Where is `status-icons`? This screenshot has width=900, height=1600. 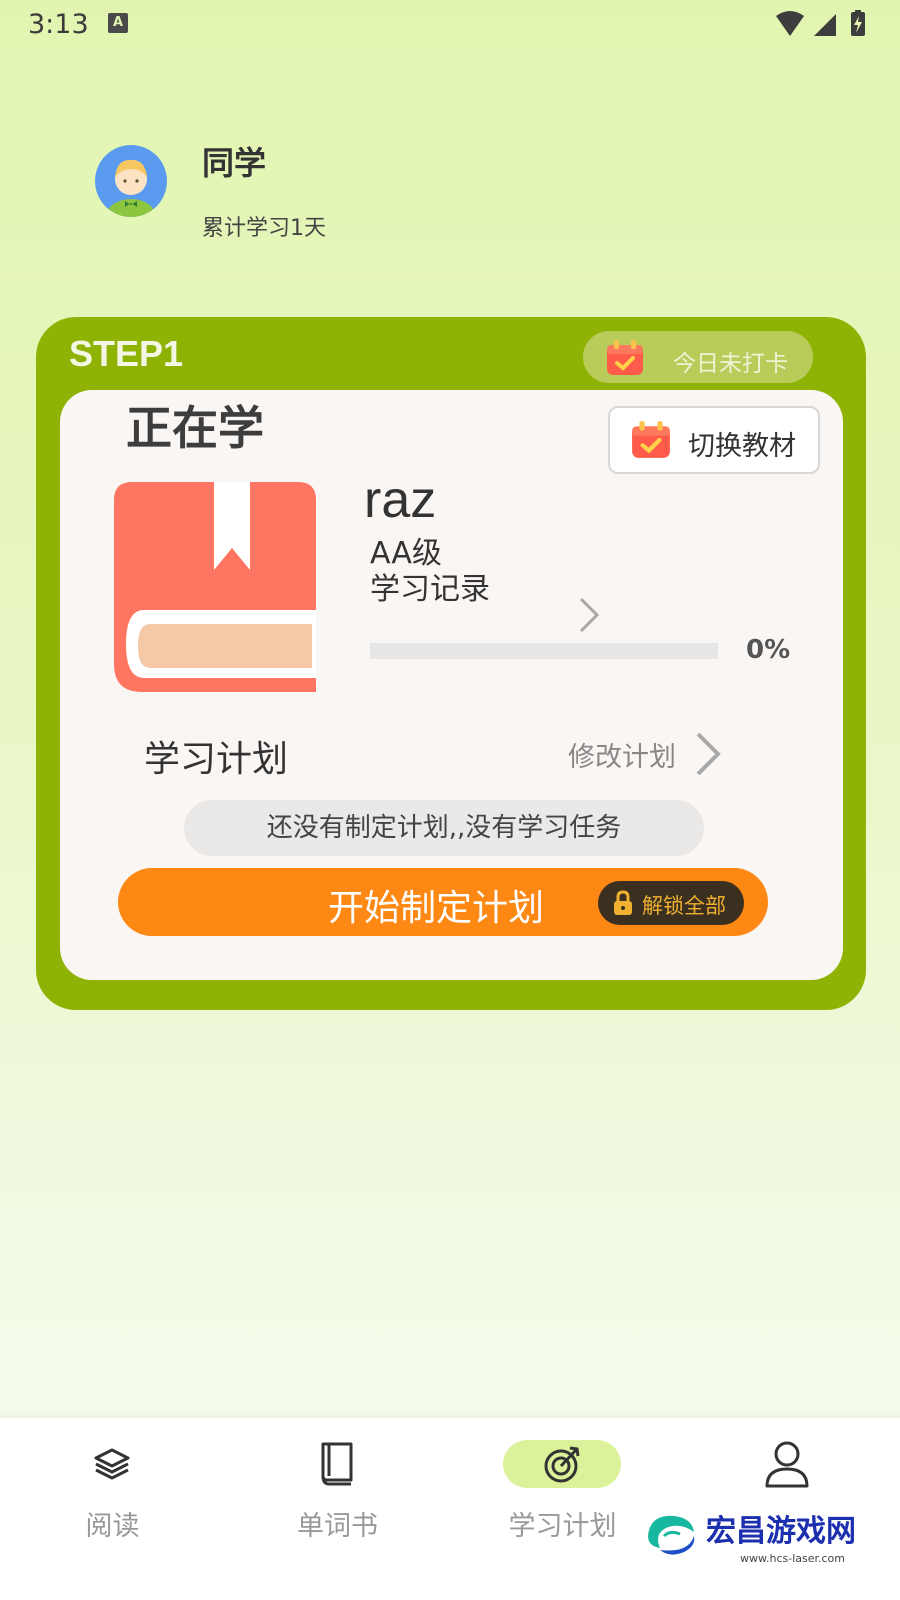
status-icons is located at coordinates (822, 24).